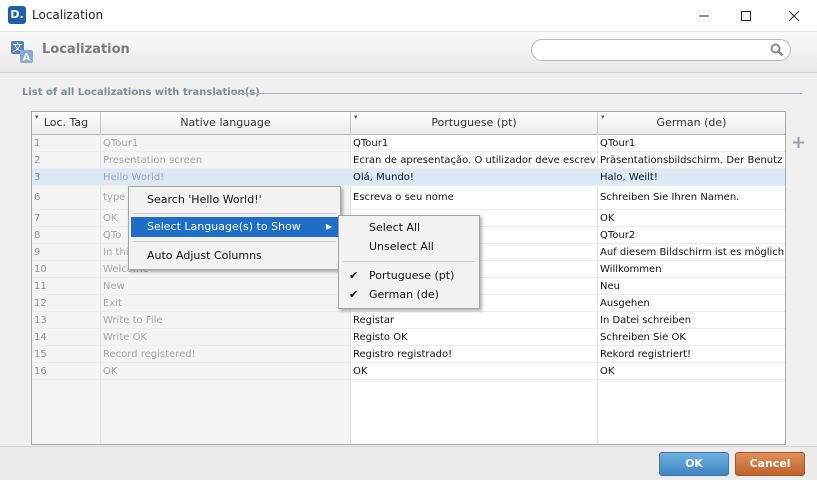  I want to click on translate-icon: 文 A, so click(22, 52).